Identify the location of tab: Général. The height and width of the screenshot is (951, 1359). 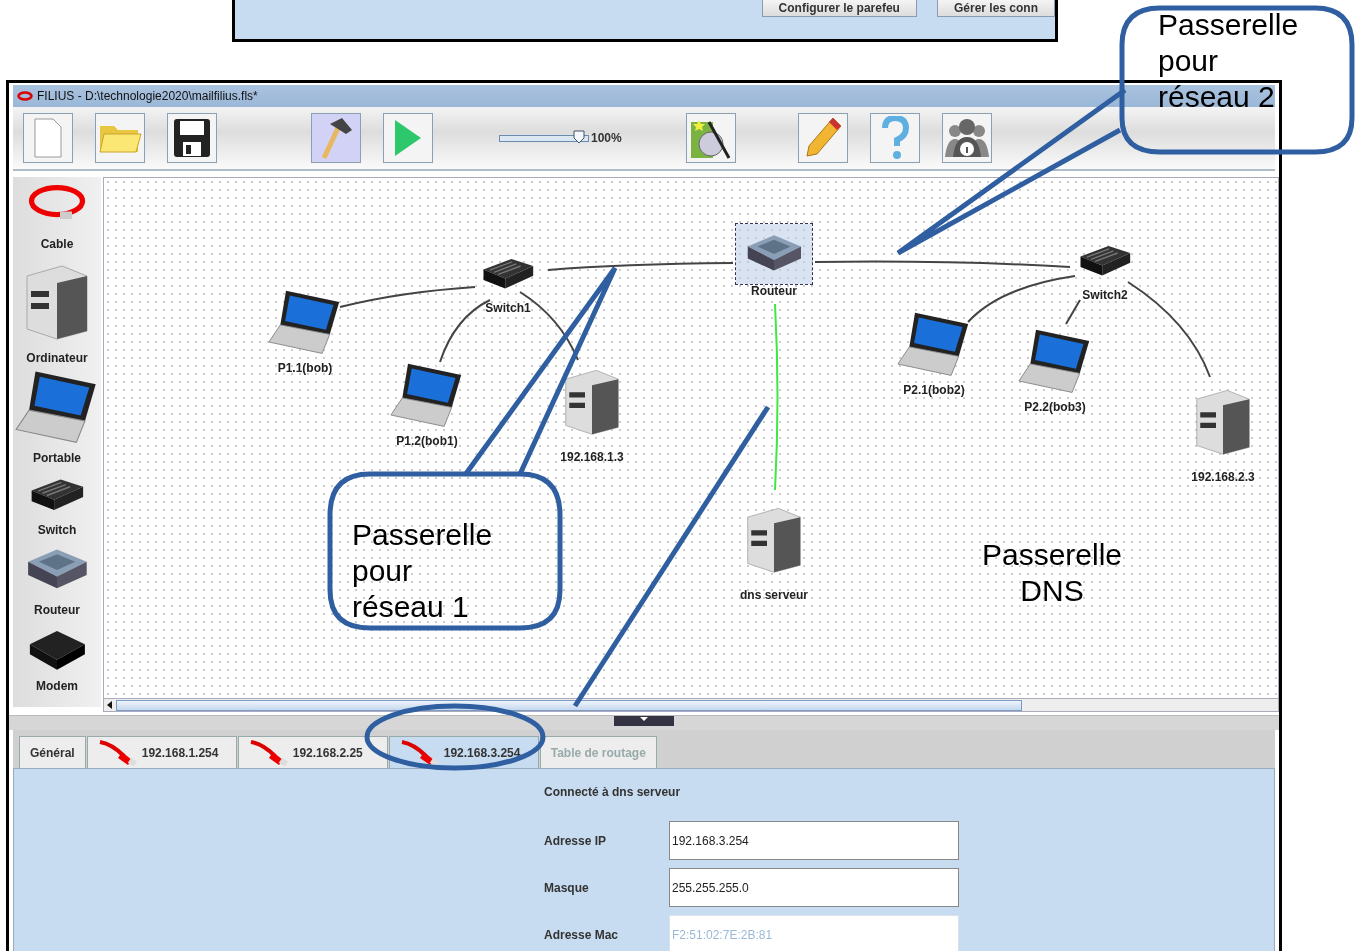
(52, 752).